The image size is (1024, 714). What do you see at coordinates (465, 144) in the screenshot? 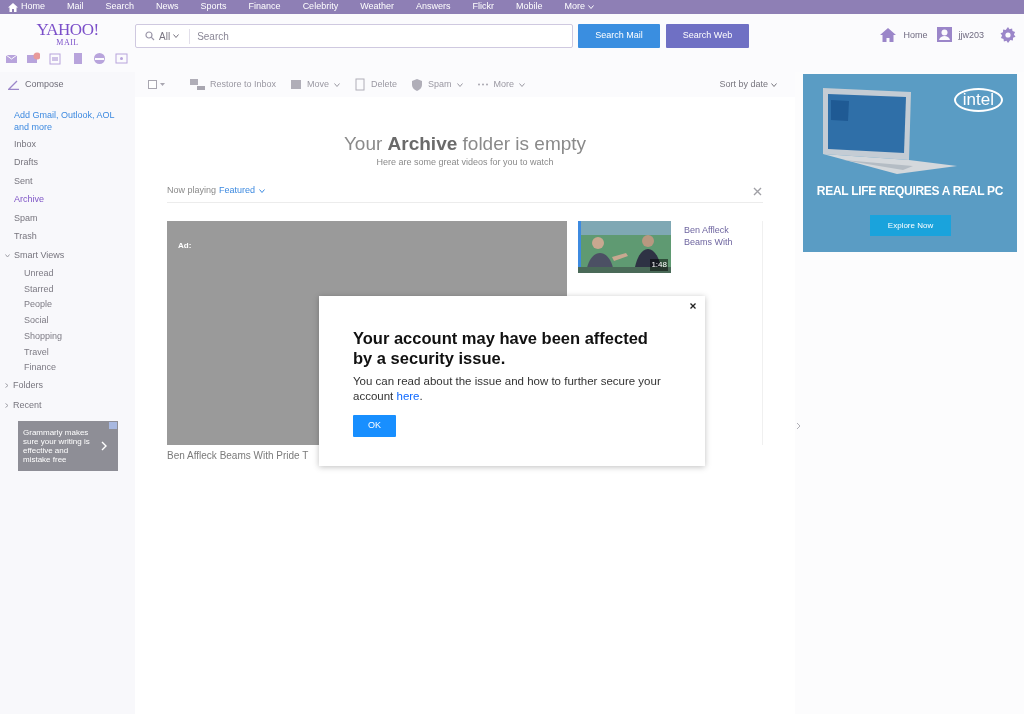
I see `empty-folder-title: Your Archive folder is empty` at bounding box center [465, 144].